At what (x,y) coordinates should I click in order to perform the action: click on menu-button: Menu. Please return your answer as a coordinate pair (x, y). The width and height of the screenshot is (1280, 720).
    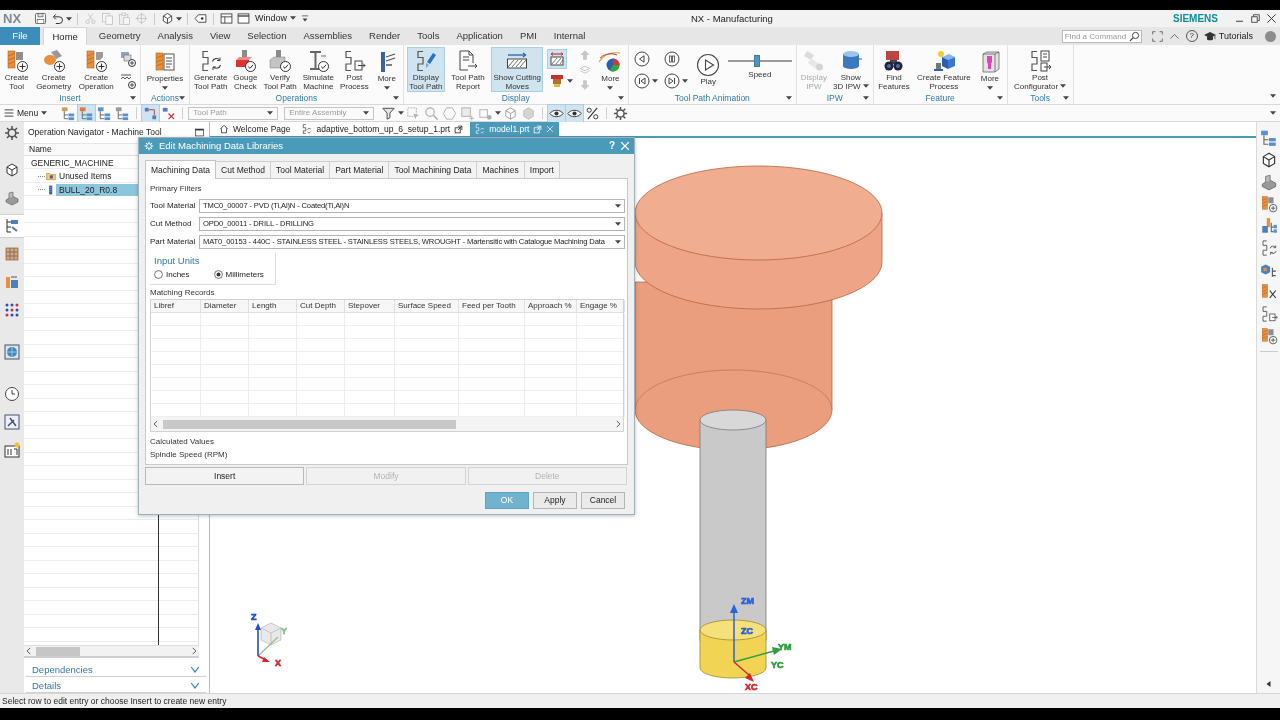
    Looking at the image, I should click on (28, 113).